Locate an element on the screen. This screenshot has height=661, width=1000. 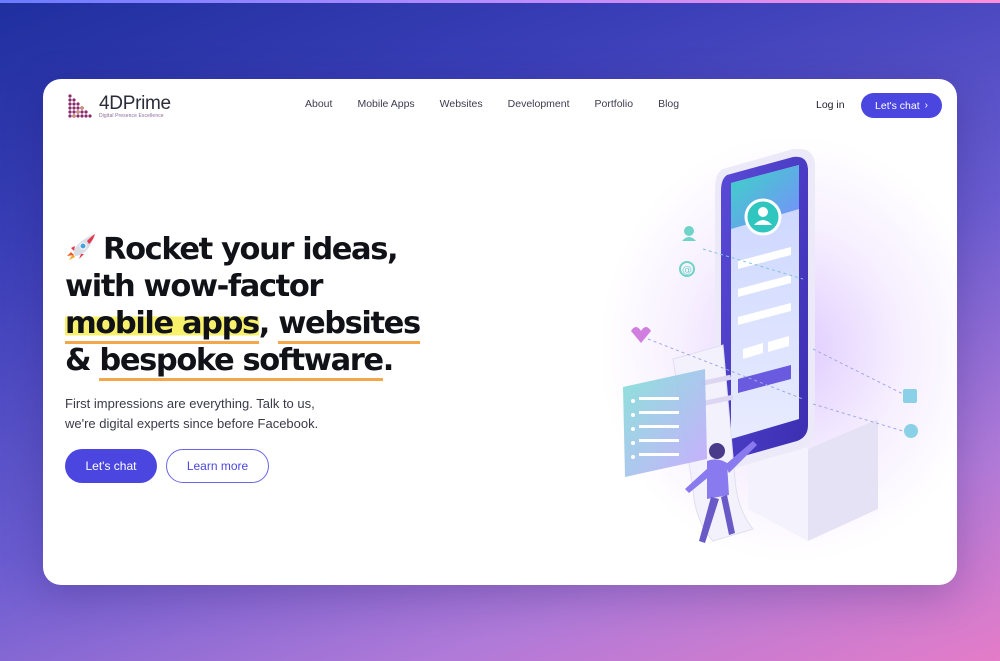
rocket-icon is located at coordinates (81, 247).